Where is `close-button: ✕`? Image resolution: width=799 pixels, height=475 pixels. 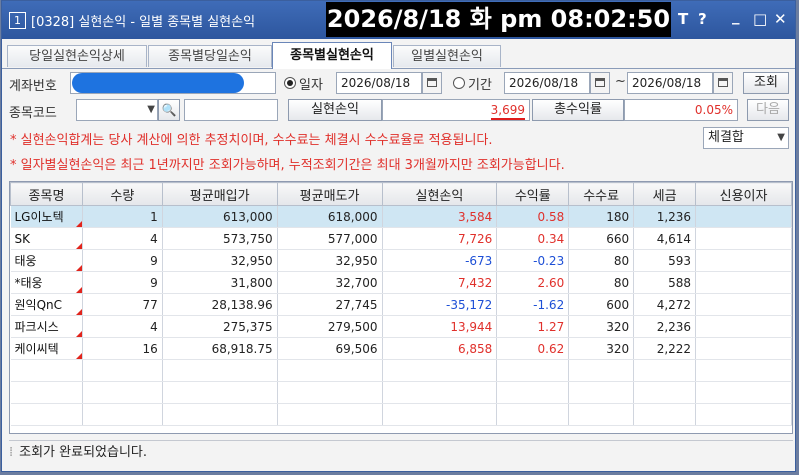 close-button: ✕ is located at coordinates (780, 19).